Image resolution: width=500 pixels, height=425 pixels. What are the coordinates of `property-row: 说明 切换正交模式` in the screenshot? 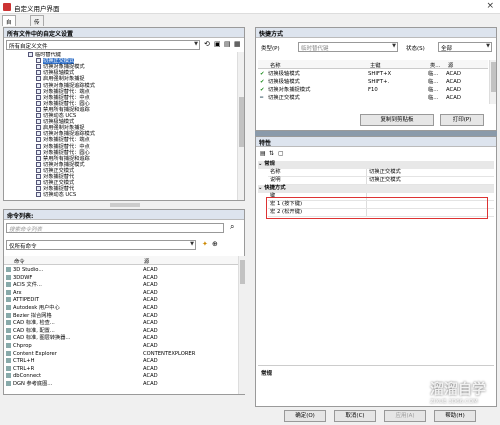 It's located at (381, 181).